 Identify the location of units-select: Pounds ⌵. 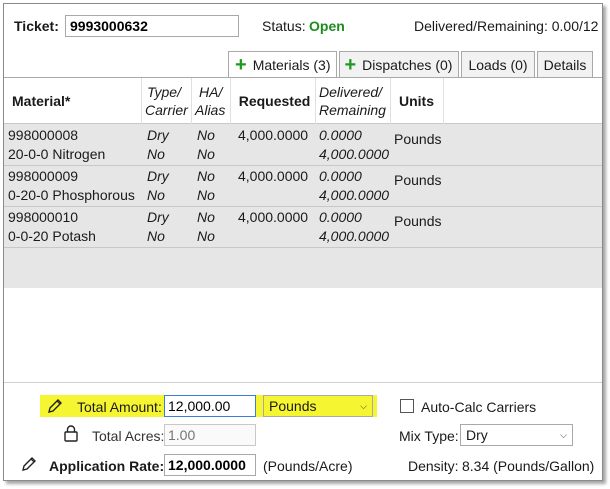
(318, 406).